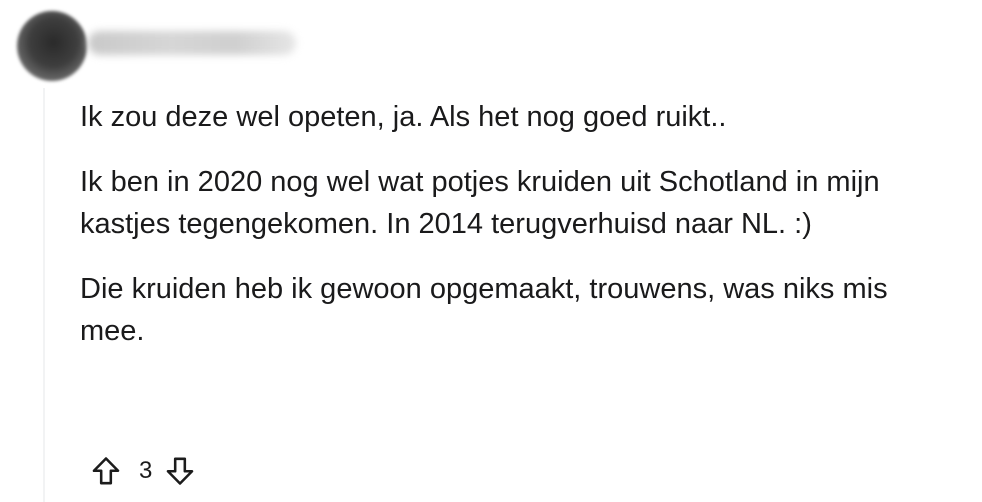 Image resolution: width=982 pixels, height=502 pixels. I want to click on arrow-down-icon, so click(180, 471).